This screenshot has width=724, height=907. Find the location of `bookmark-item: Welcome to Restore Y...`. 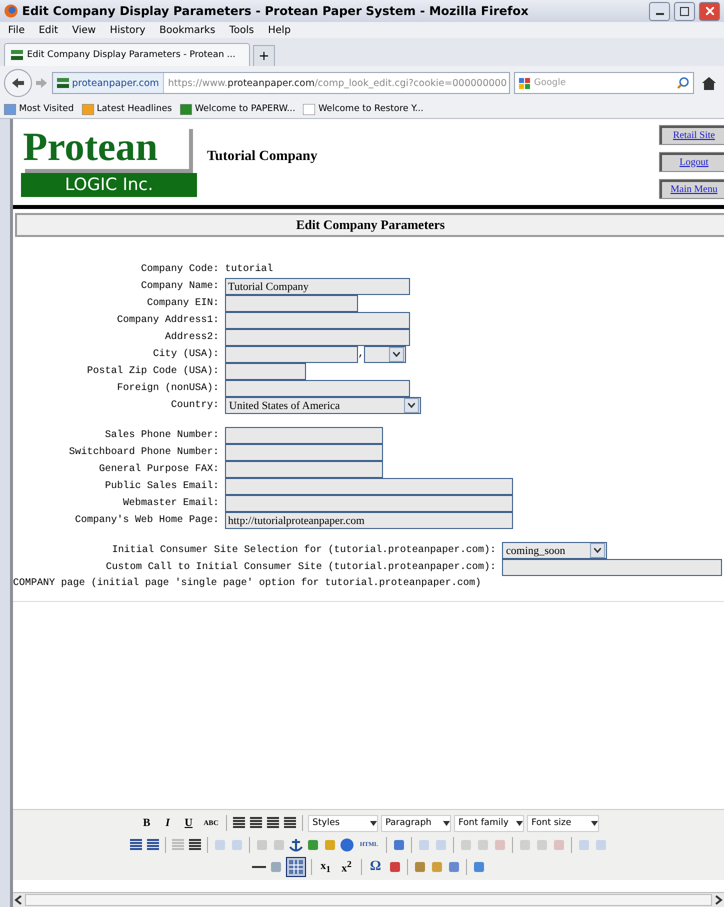

bookmark-item: Welcome to Restore Y... is located at coordinates (363, 109).